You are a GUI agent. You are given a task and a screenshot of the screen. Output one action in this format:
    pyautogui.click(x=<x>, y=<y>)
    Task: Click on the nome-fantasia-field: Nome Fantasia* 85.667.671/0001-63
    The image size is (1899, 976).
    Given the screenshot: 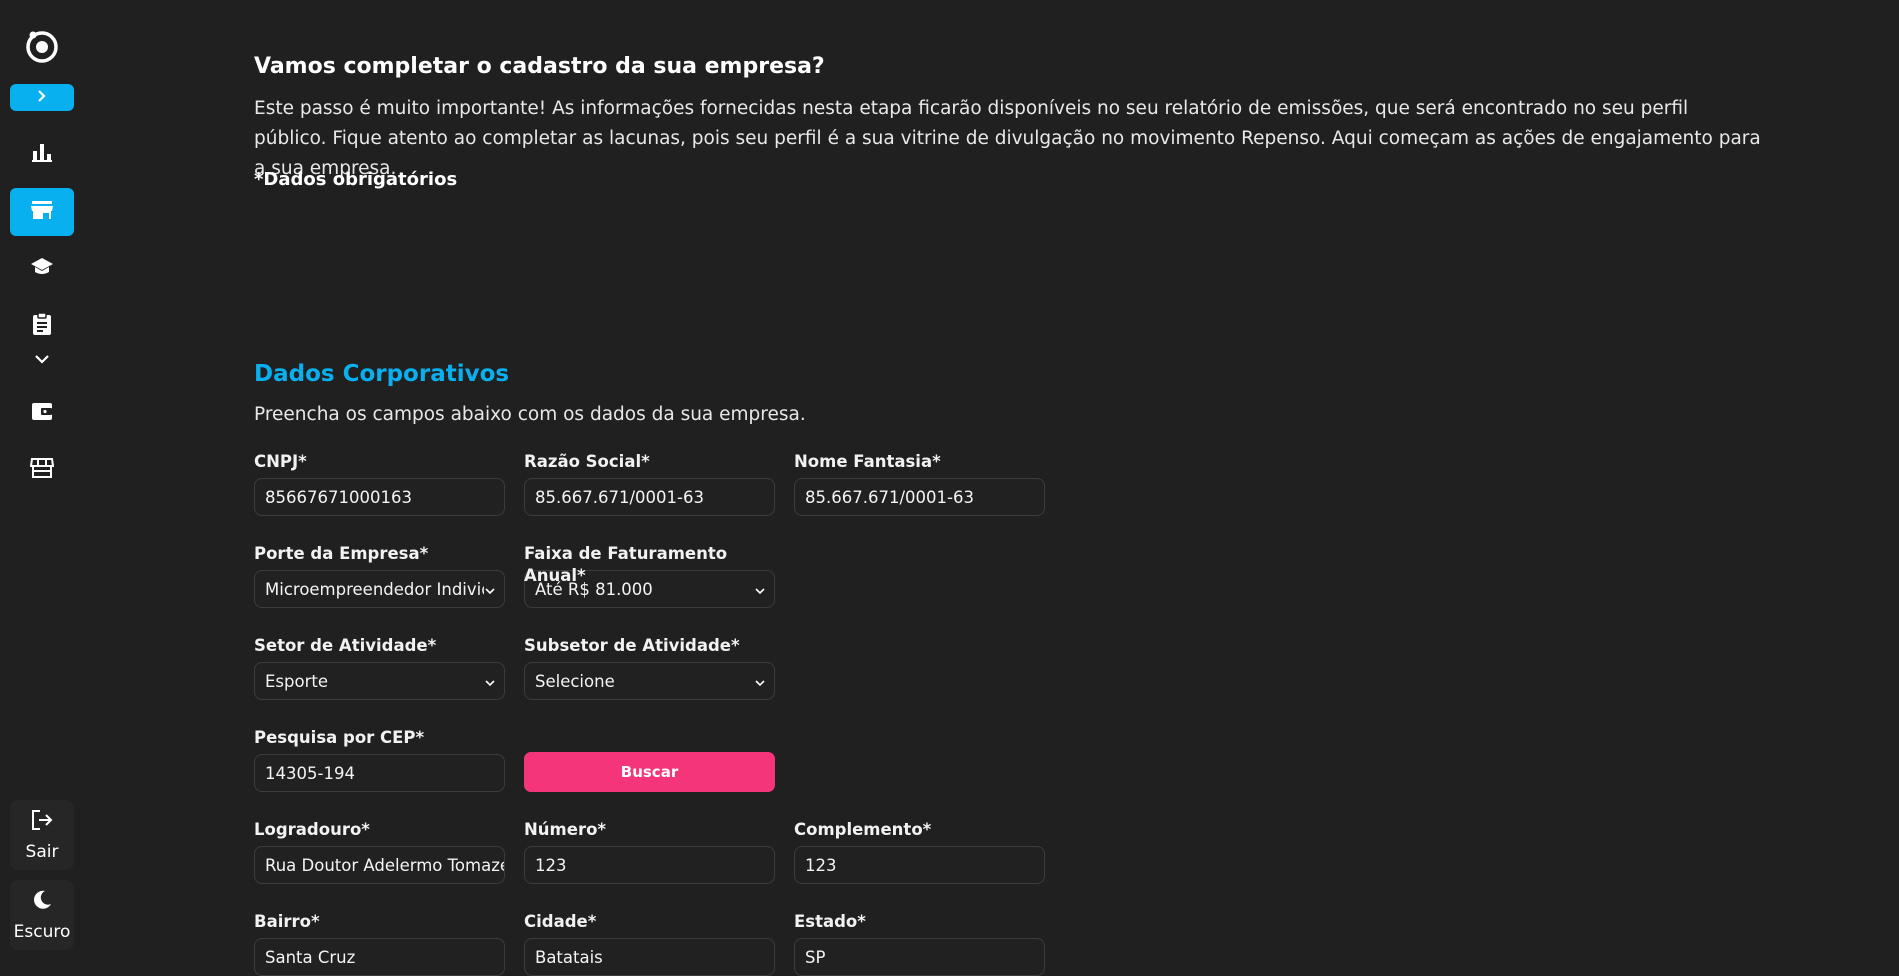 What is the action you would take?
    pyautogui.click(x=919, y=483)
    